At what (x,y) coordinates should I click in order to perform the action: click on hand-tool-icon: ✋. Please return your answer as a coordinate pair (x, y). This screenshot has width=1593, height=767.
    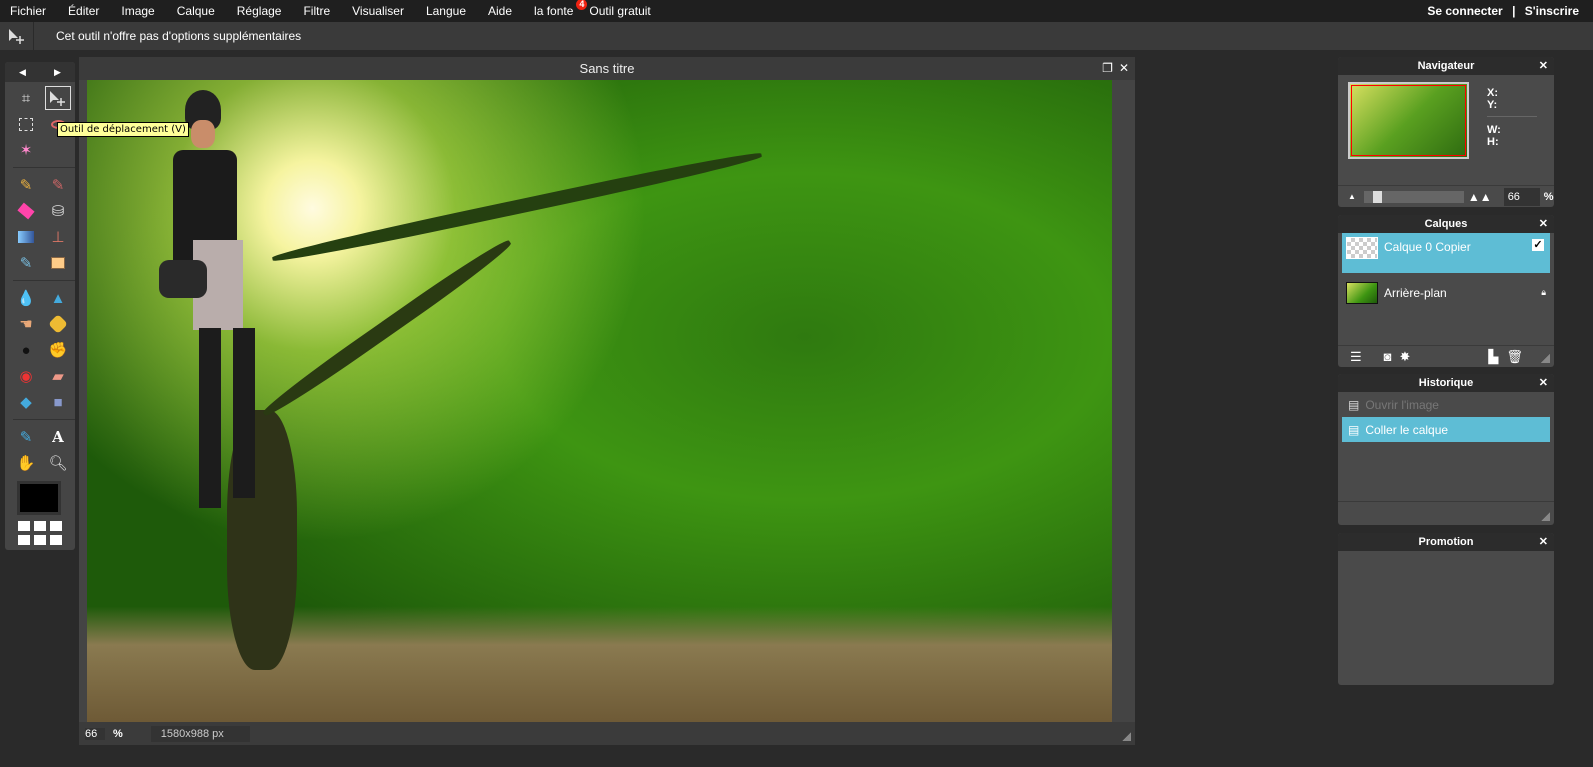
    Looking at the image, I should click on (26, 463).